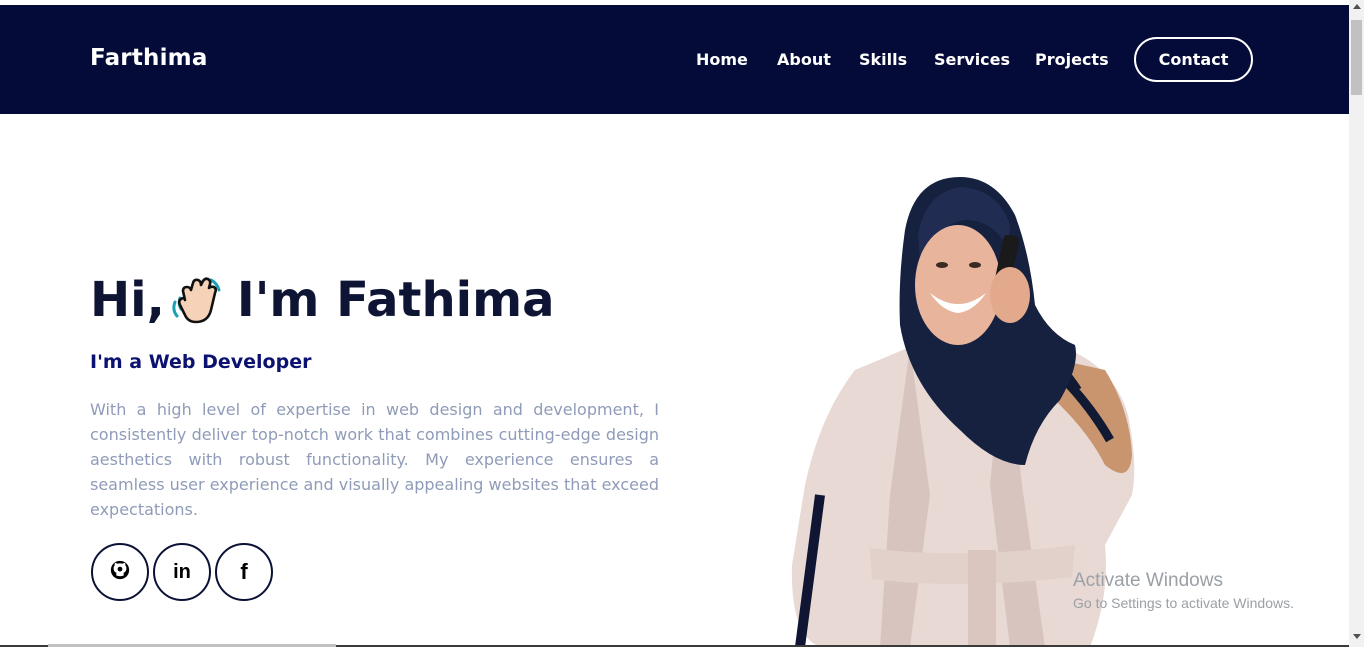 This screenshot has width=1364, height=647. What do you see at coordinates (804, 59) in the screenshot?
I see `nav-about: About` at bounding box center [804, 59].